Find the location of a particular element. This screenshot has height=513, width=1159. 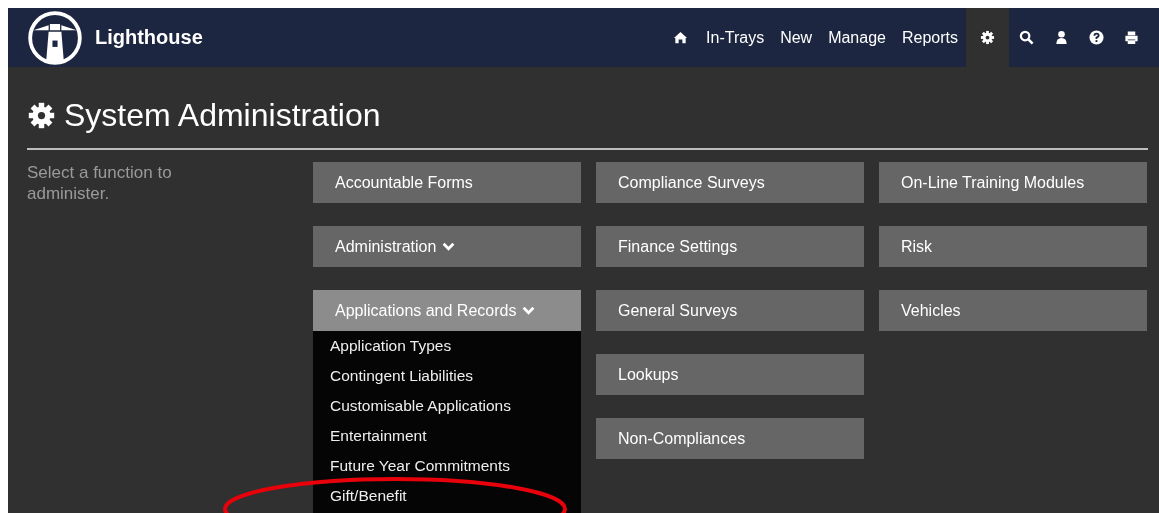

dropdown-tile: Administration is located at coordinates (447, 246).